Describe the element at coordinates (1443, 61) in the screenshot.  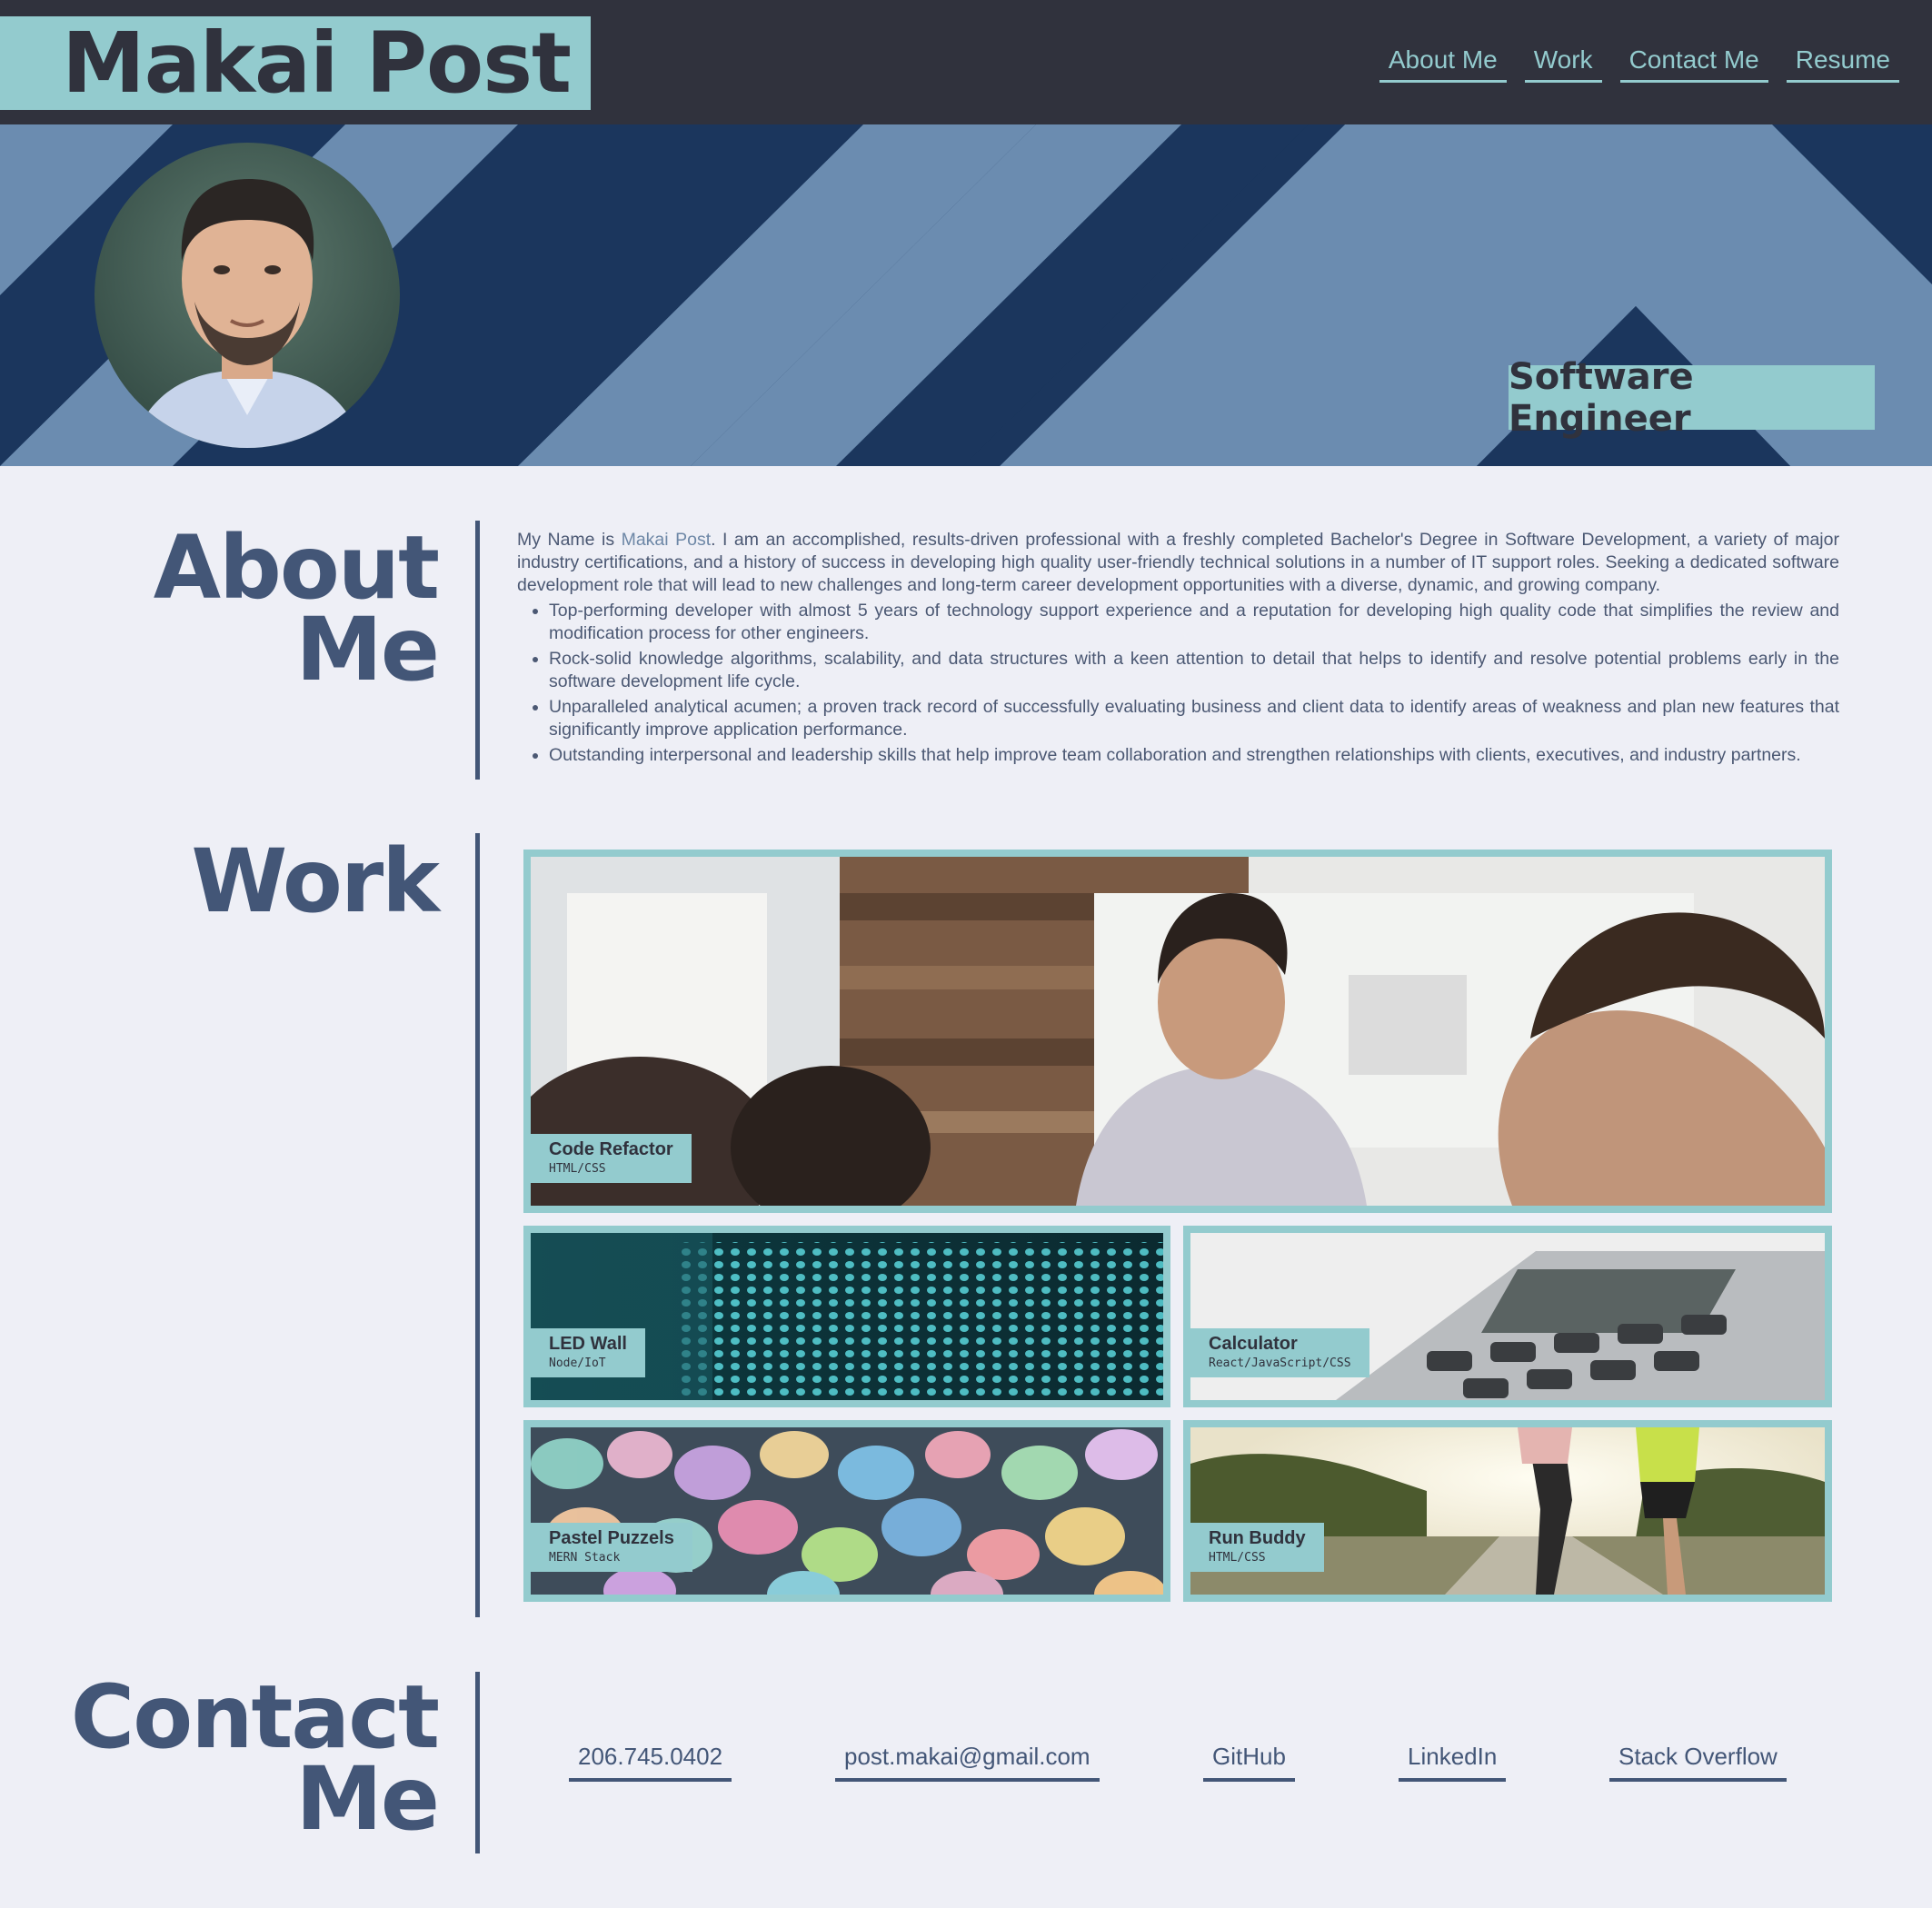
I see `nav-about-me: About Me` at that location.